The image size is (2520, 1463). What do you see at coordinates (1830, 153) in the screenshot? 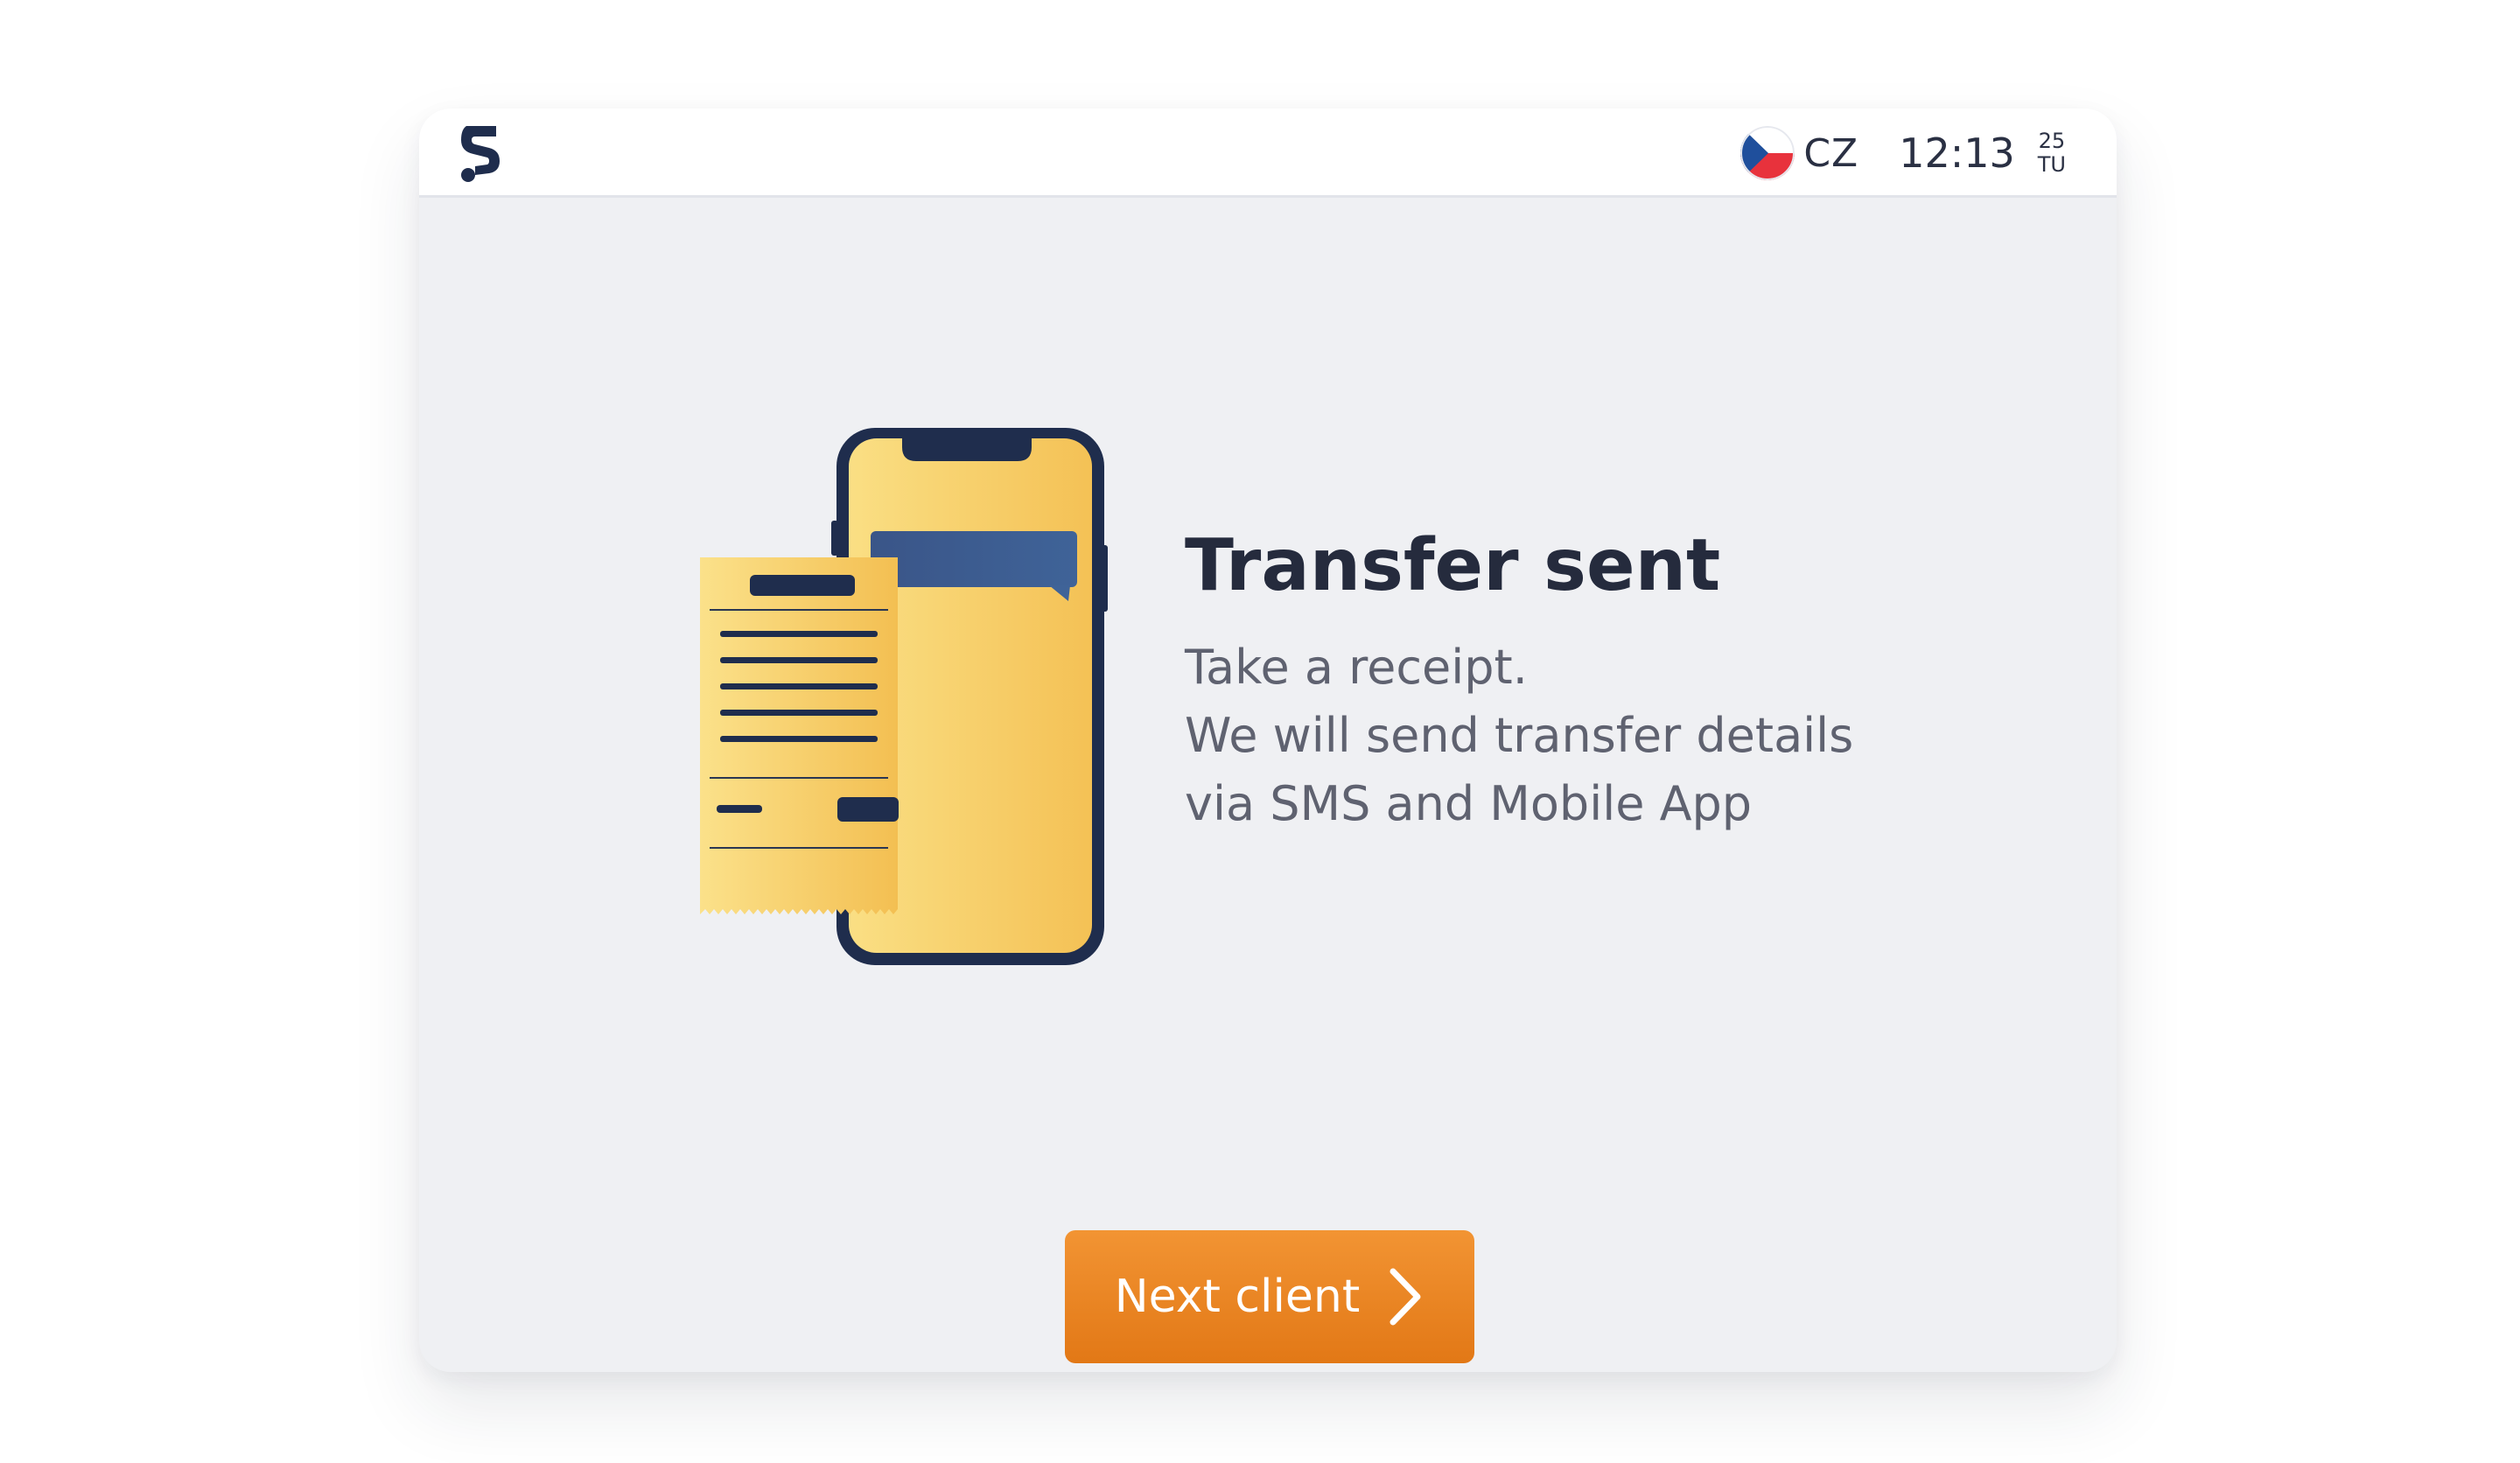
I see `language-code: CZ` at bounding box center [1830, 153].